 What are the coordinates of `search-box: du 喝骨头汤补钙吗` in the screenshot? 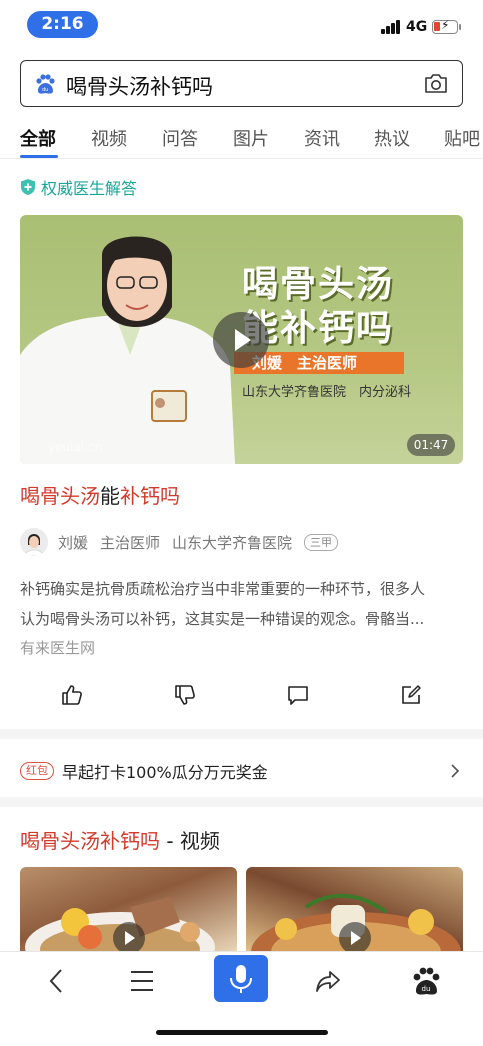 It's located at (241, 83).